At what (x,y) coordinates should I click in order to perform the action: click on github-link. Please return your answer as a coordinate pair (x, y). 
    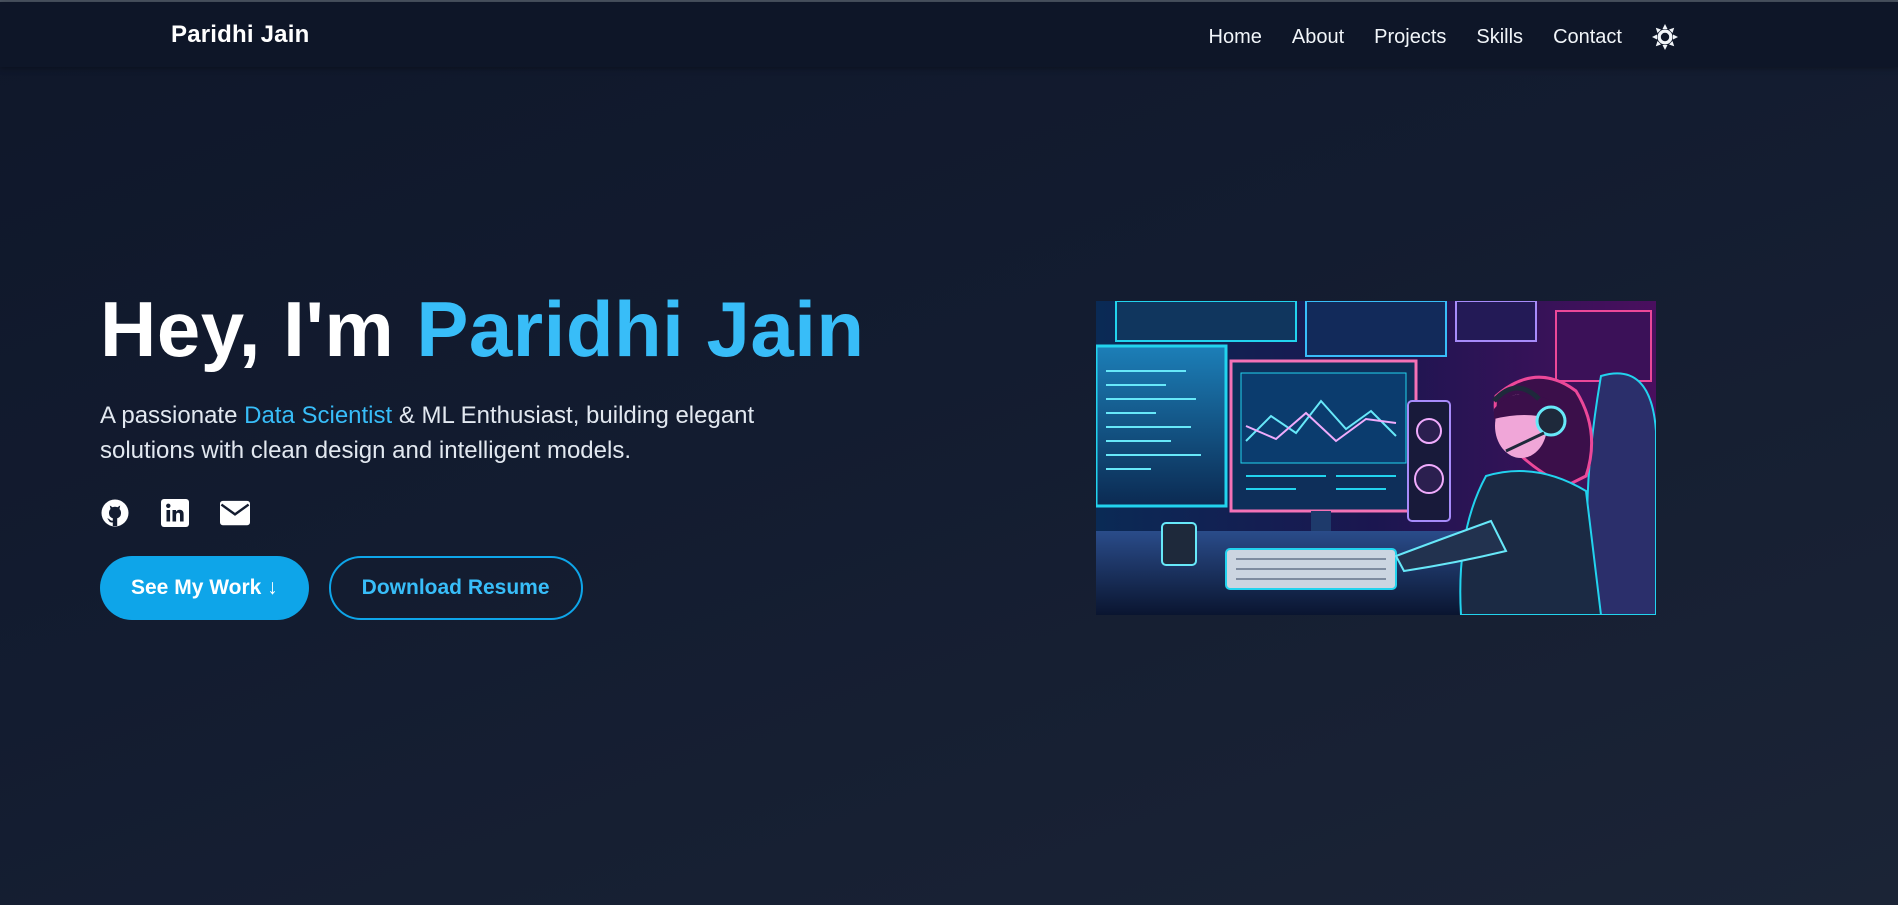
    Looking at the image, I should click on (115, 513).